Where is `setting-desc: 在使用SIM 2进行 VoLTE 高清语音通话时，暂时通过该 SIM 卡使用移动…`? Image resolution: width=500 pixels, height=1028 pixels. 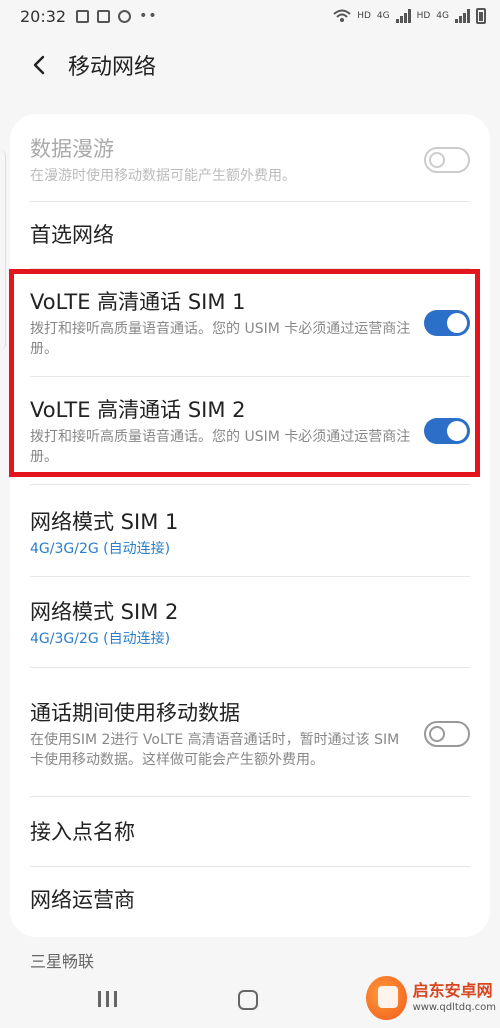
setting-desc: 在使用SIM 2进行 VoLTE 高清语音通话时，暂时通过该 SIM 卡使用移动… is located at coordinates (215, 750).